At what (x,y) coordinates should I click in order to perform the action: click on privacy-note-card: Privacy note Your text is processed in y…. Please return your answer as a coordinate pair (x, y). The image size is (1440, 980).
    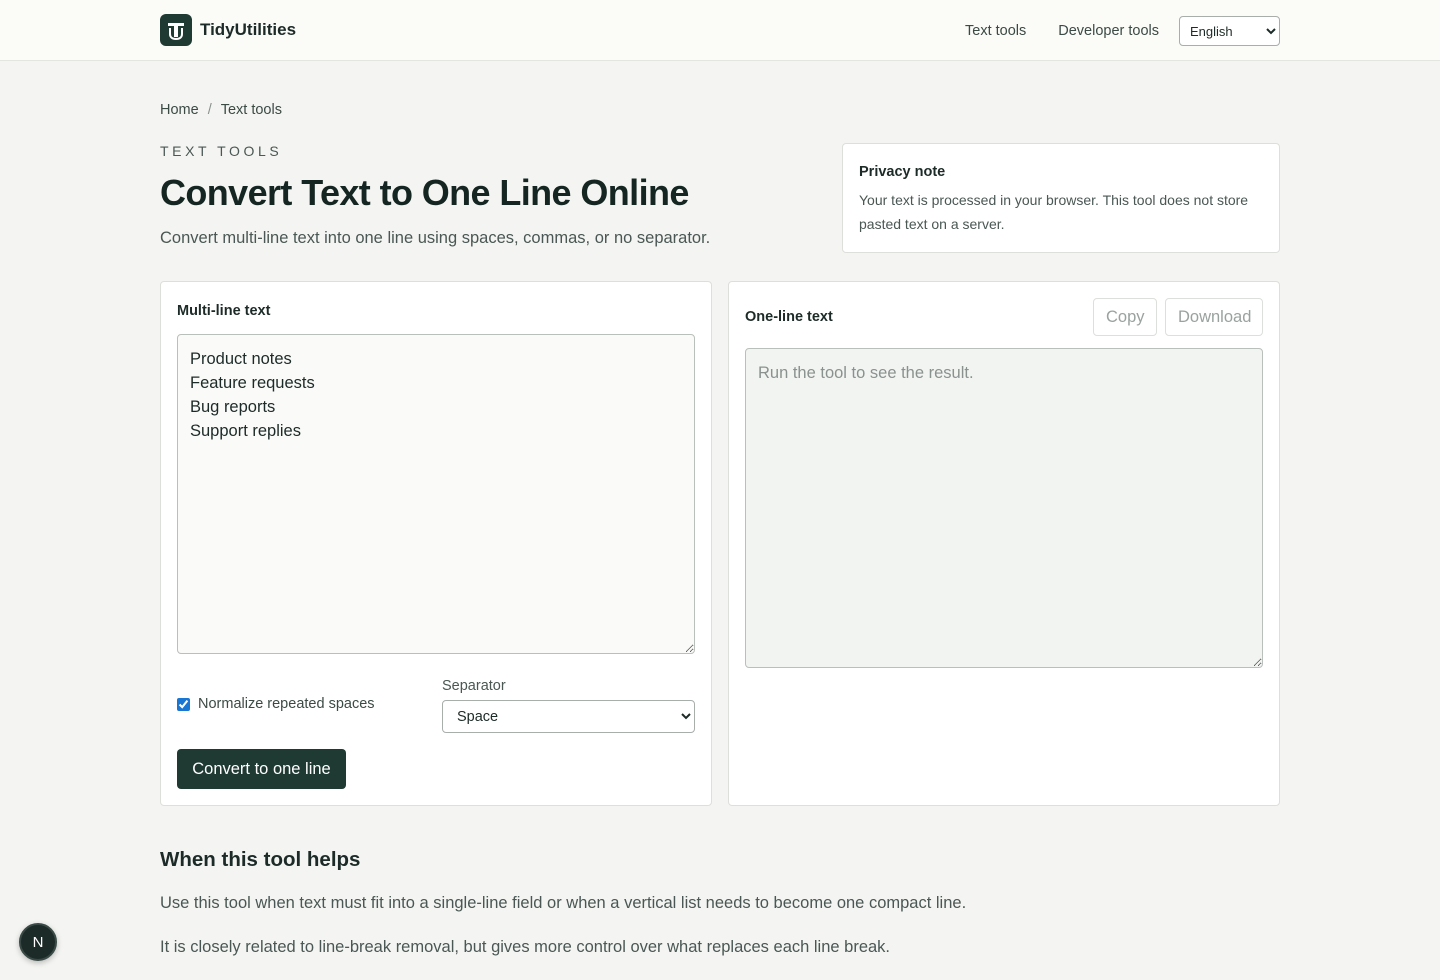
    Looking at the image, I should click on (1061, 198).